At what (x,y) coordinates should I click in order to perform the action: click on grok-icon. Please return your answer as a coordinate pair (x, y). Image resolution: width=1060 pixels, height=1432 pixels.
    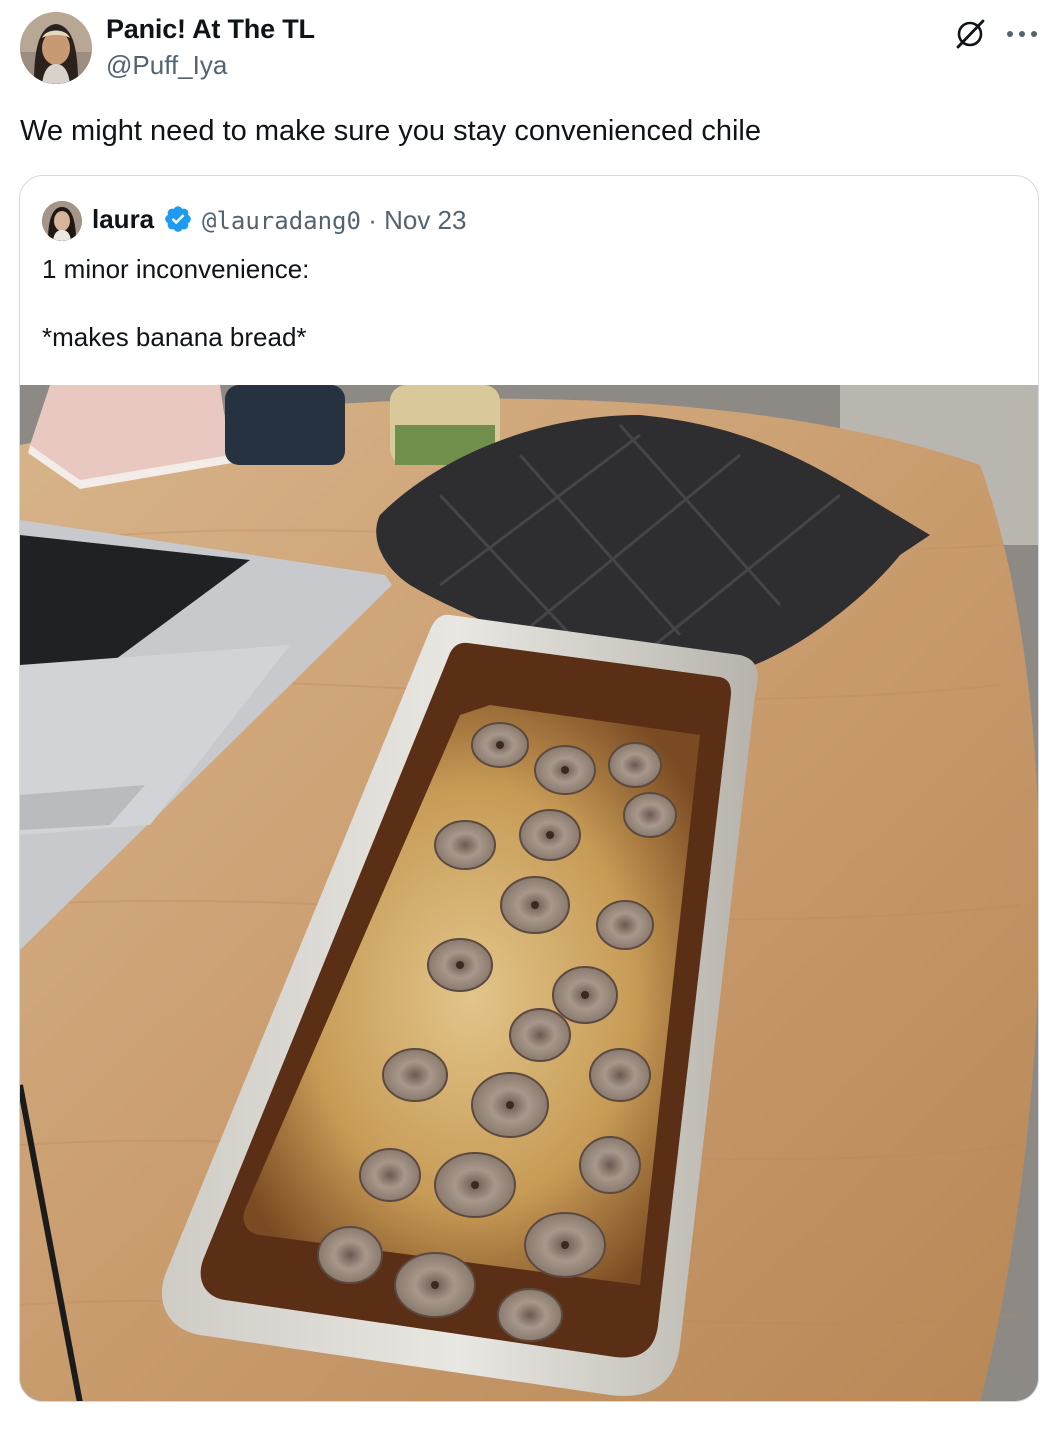
    Looking at the image, I should click on (970, 34).